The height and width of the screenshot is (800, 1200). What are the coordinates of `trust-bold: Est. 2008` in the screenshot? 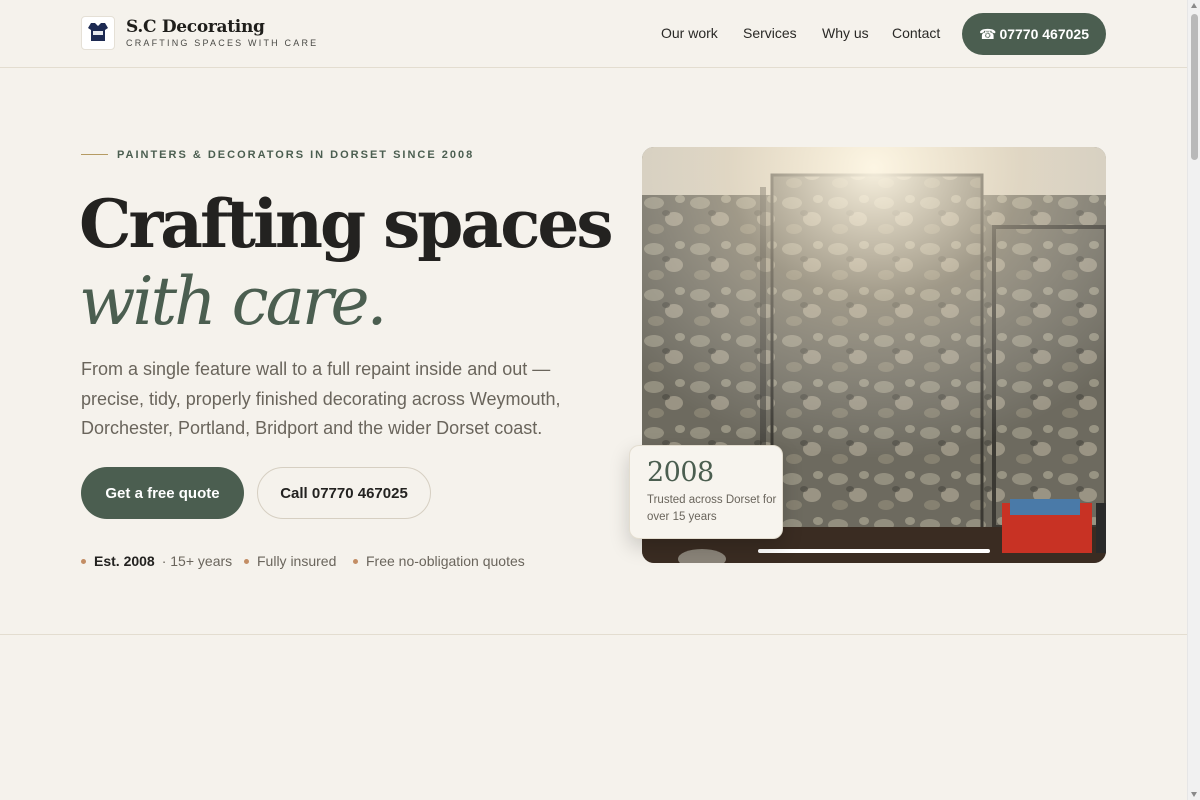 It's located at (124, 561).